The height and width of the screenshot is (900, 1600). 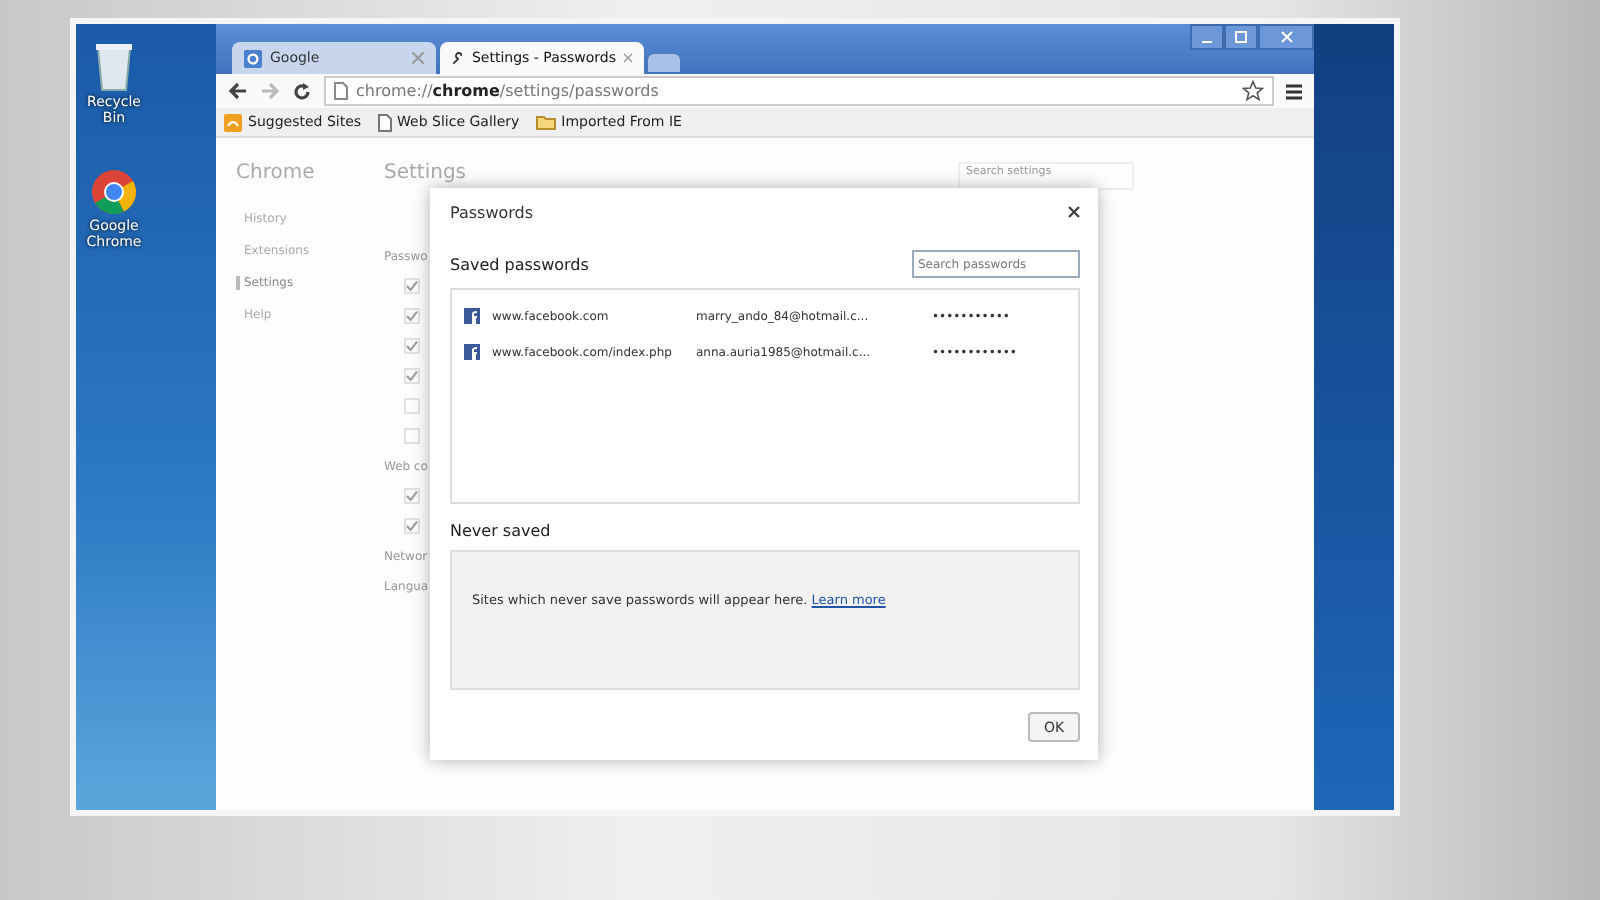 I want to click on settings-heading: Settings, so click(x=425, y=175).